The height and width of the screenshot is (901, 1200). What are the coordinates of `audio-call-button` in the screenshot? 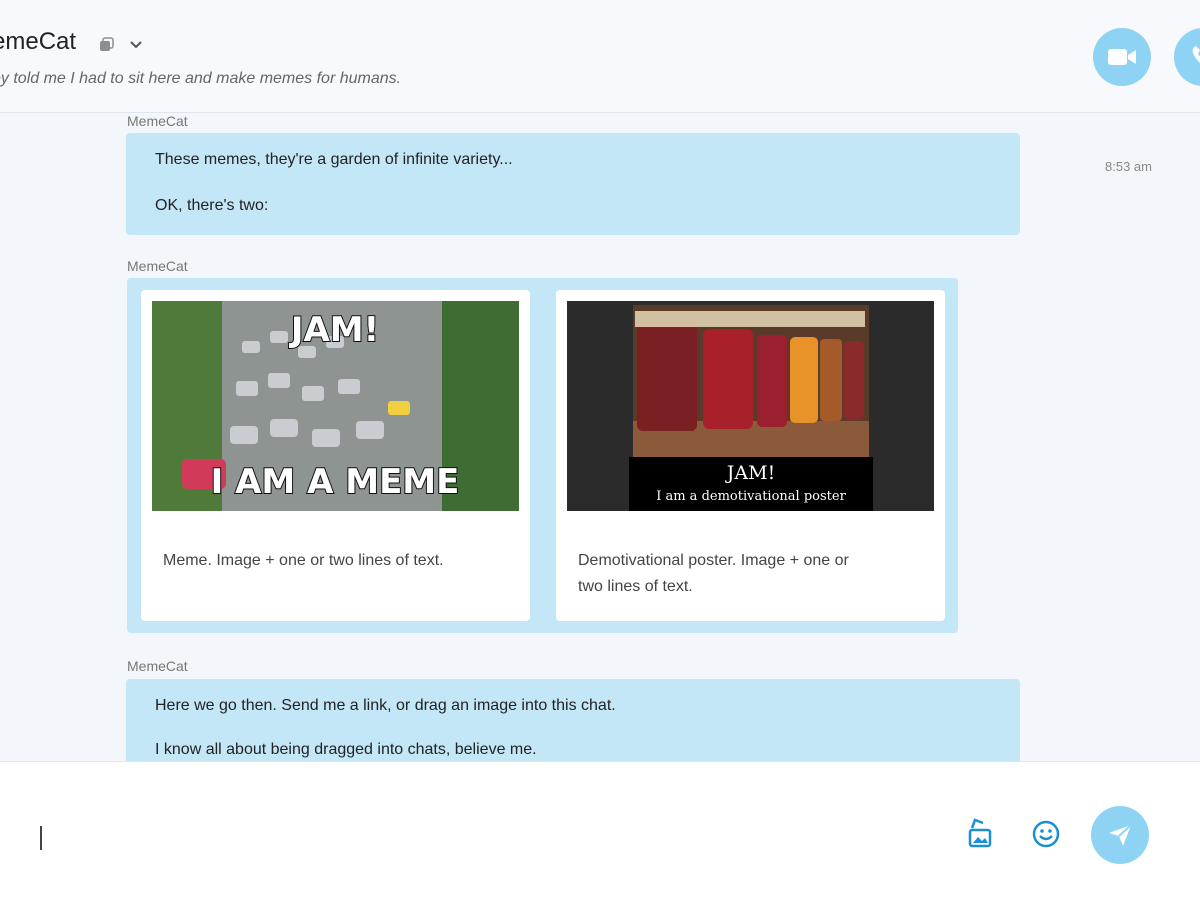 It's located at (1187, 57).